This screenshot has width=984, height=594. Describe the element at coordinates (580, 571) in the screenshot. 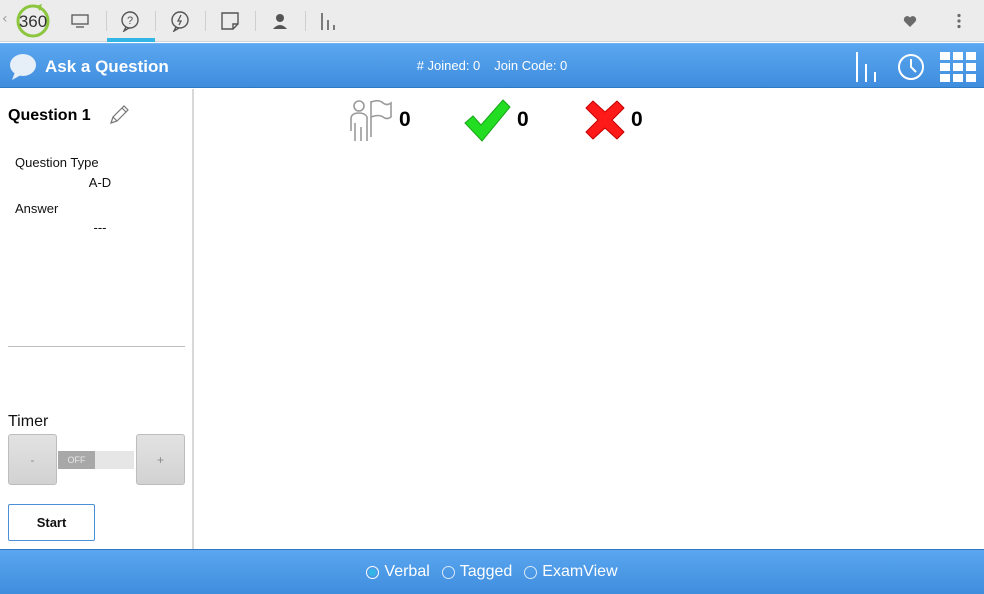

I see `mode-label: ExamView` at that location.